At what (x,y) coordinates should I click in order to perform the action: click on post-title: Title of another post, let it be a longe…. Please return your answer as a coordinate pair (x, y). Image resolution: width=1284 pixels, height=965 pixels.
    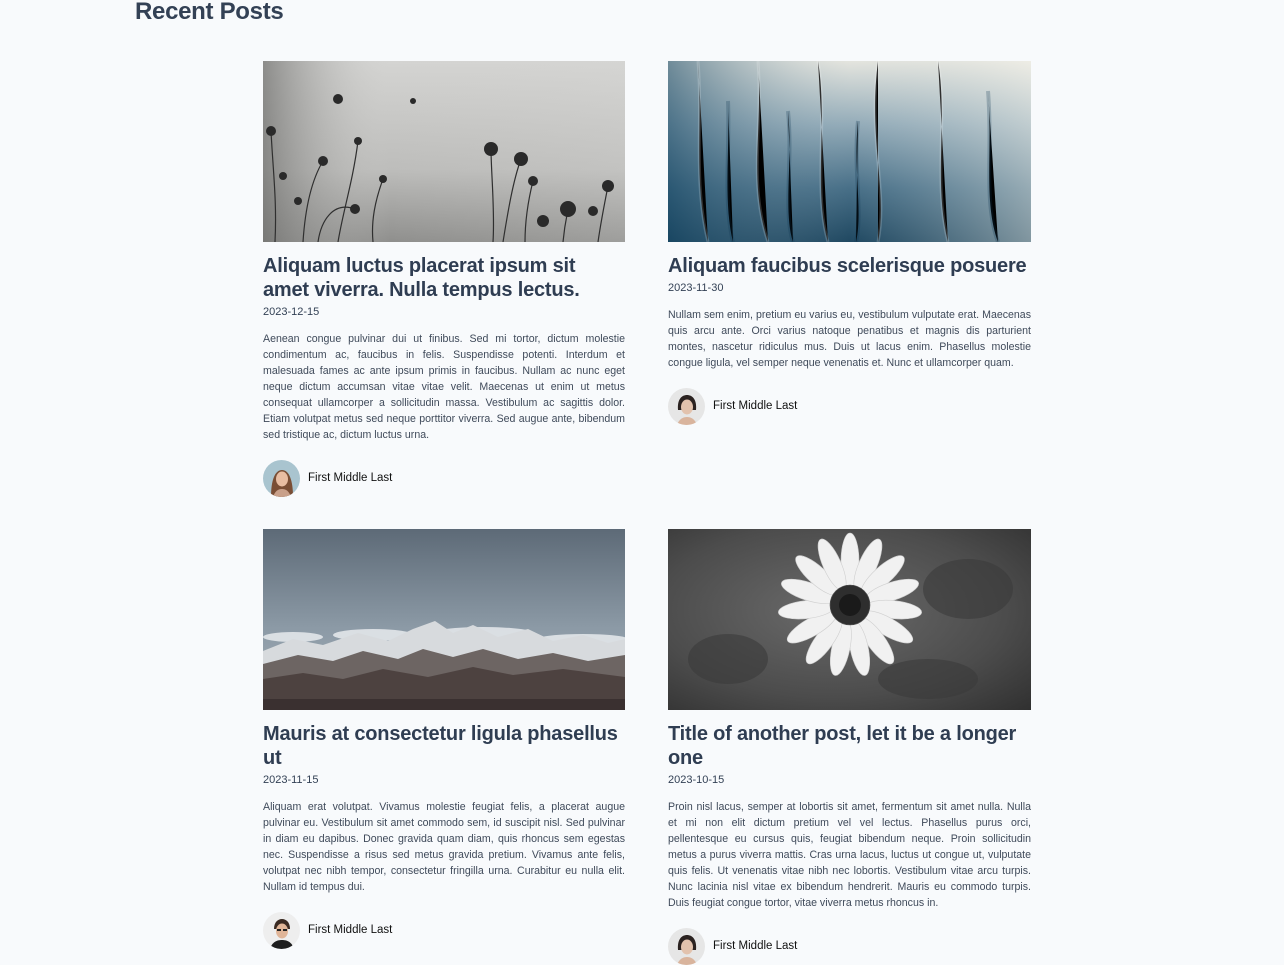
    Looking at the image, I should click on (849, 746).